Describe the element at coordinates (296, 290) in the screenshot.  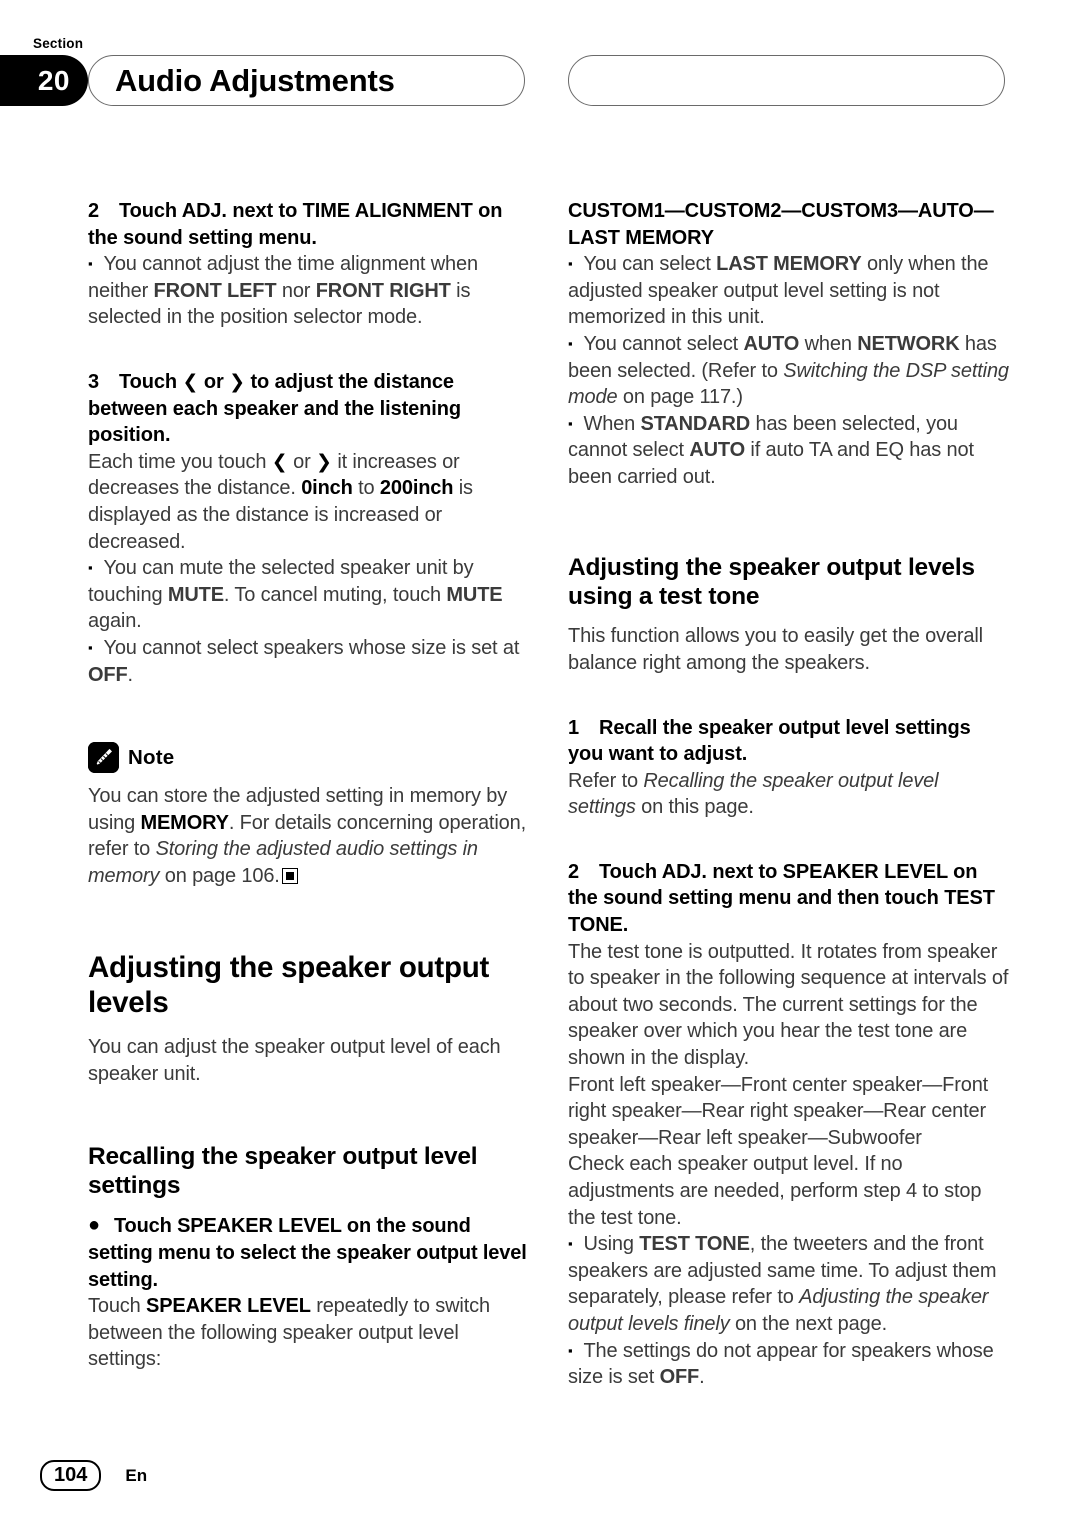
I see `note-text-b: nor` at that location.